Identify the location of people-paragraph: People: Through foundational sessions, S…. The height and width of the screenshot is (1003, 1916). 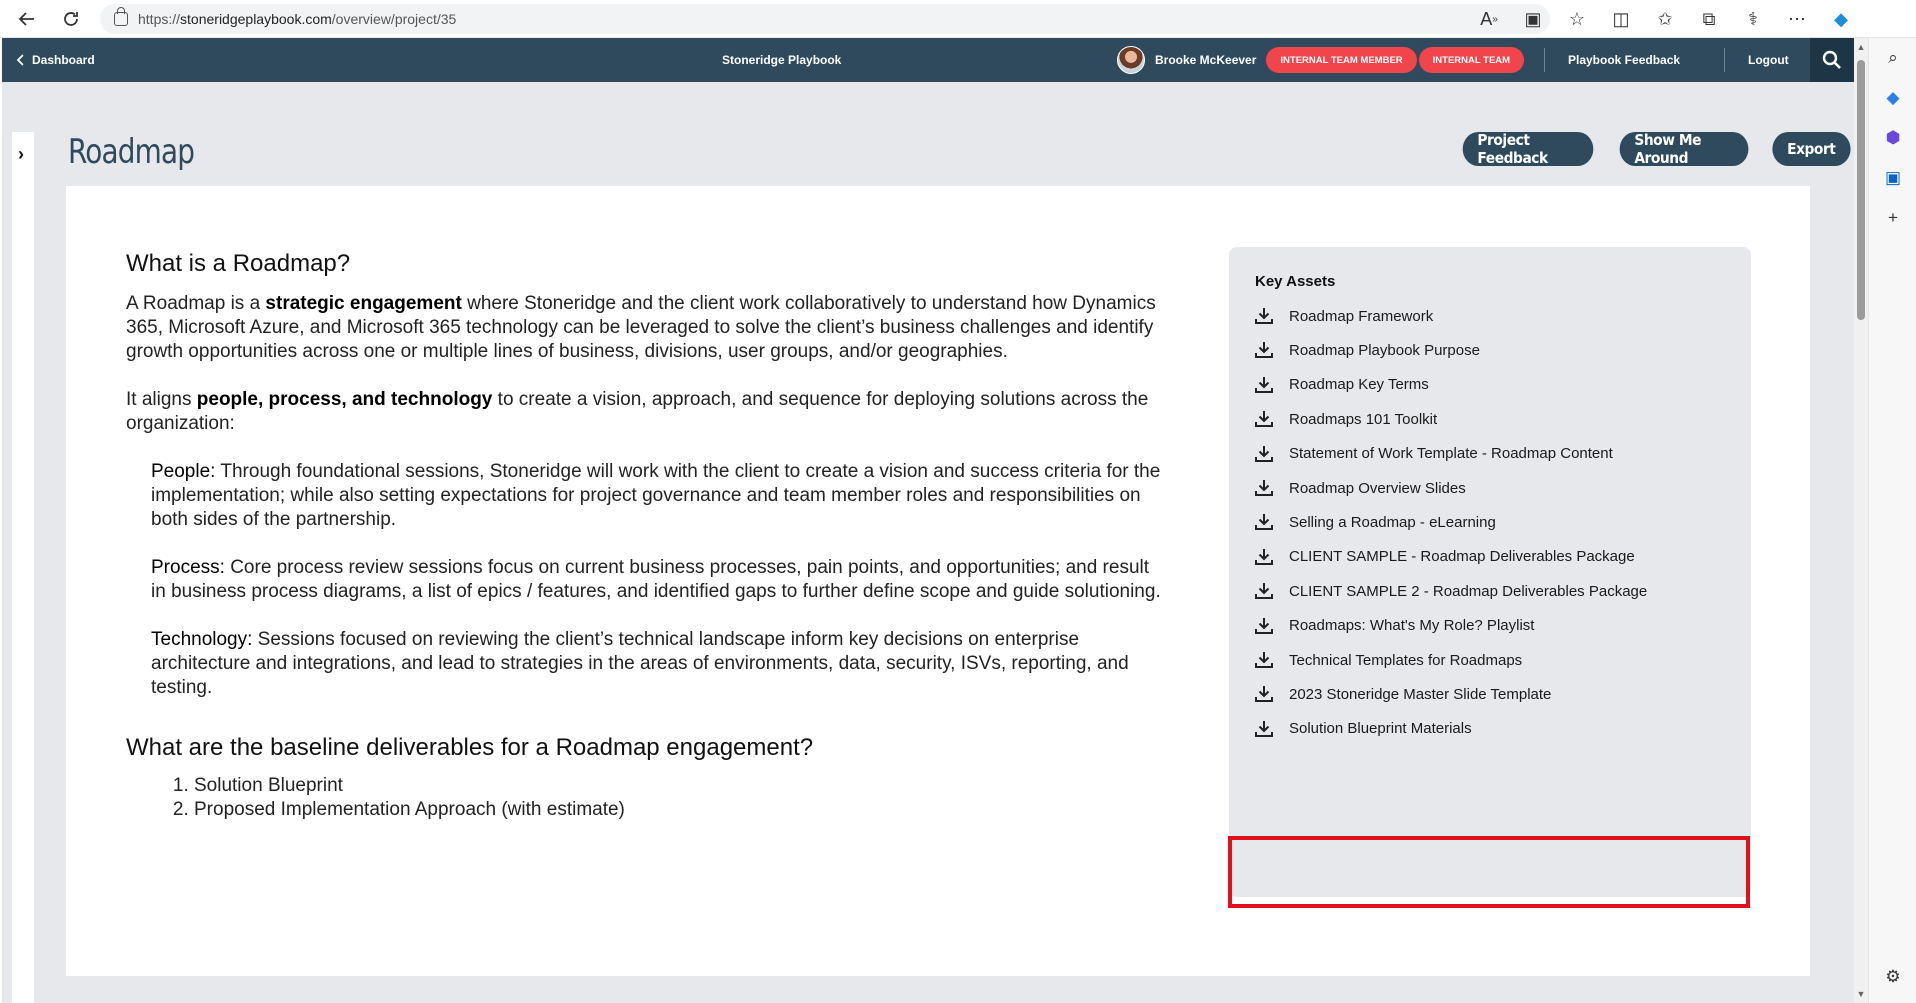
(658, 496).